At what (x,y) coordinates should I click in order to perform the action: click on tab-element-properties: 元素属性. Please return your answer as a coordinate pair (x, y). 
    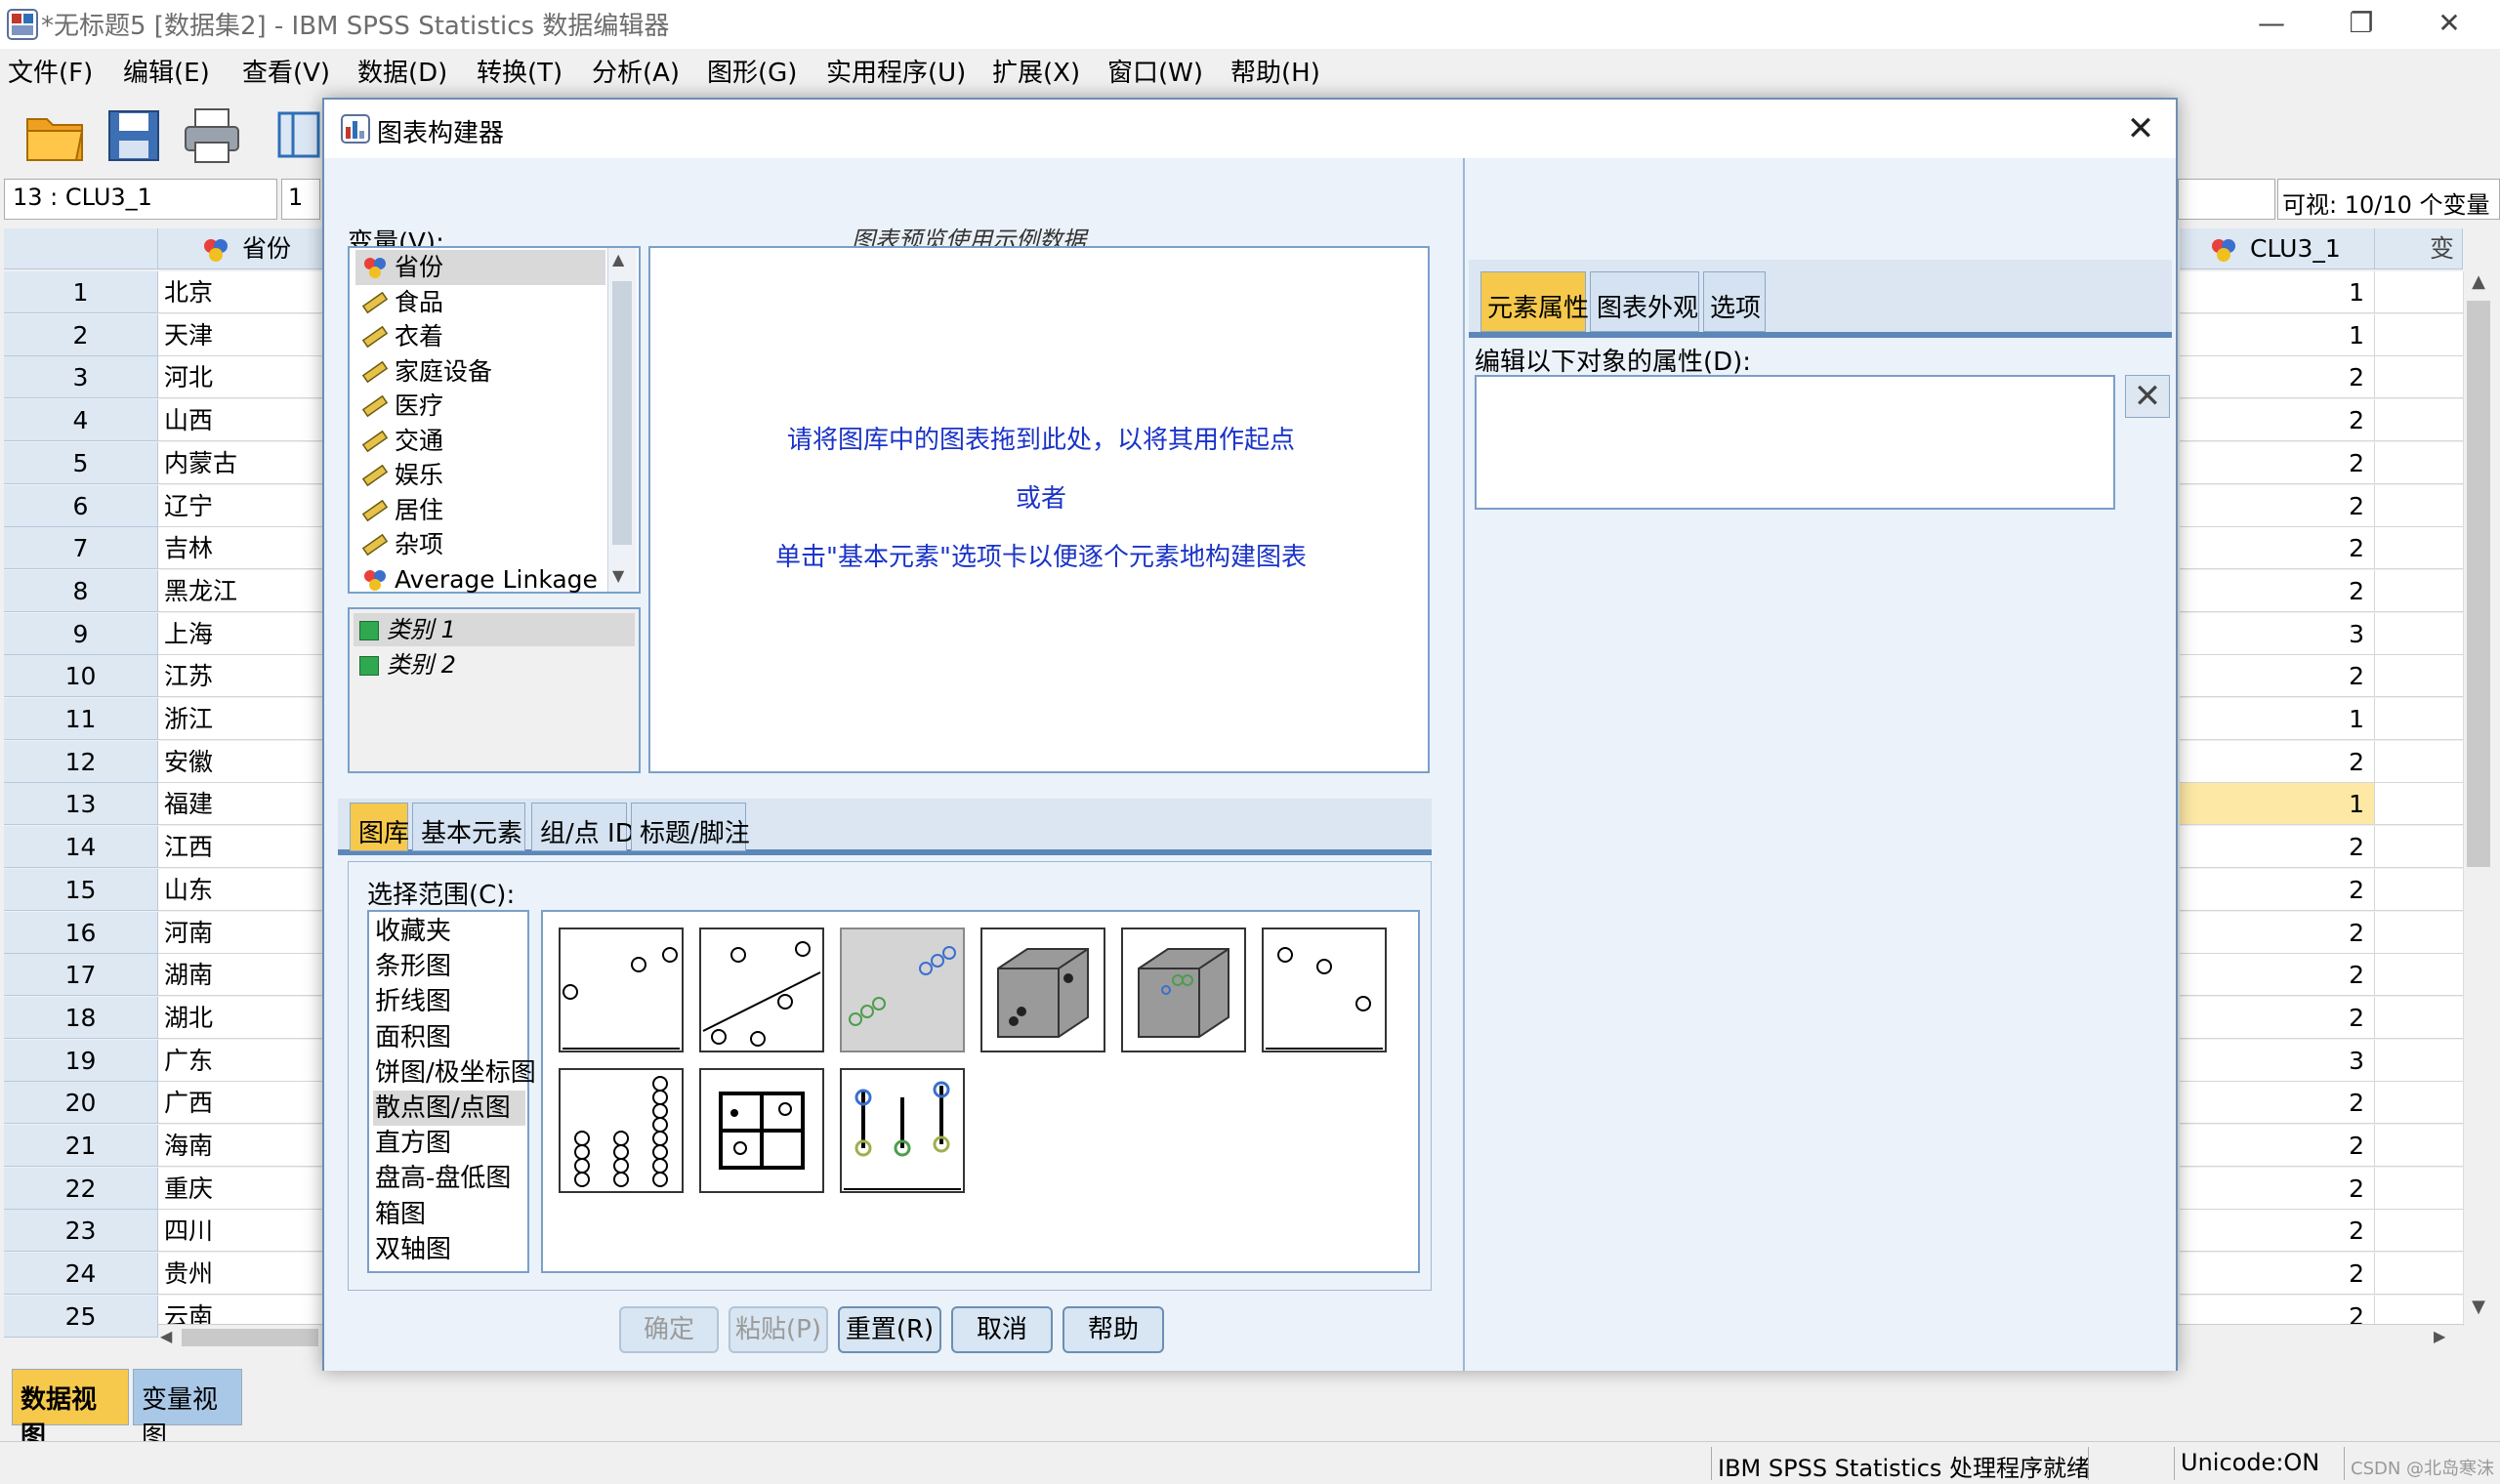
    Looking at the image, I should click on (1534, 301).